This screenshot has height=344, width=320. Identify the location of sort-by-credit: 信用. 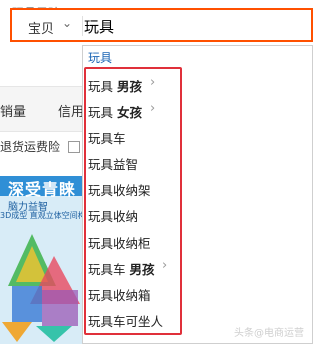
(71, 110).